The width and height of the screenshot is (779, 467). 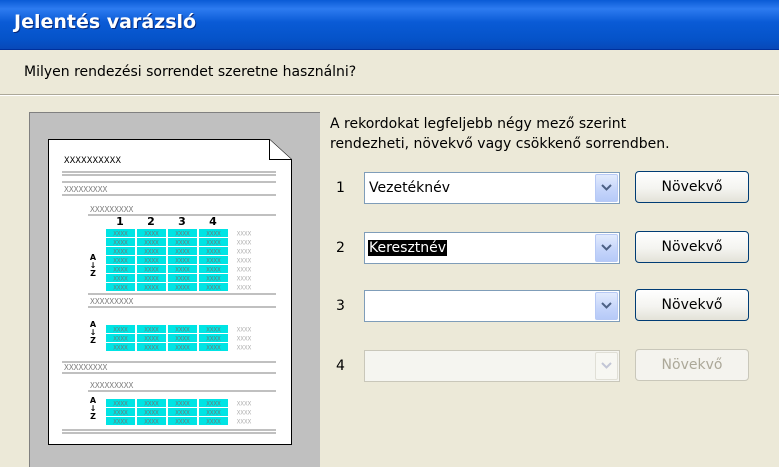 I want to click on preview-column-number: 2, so click(x=151, y=221).